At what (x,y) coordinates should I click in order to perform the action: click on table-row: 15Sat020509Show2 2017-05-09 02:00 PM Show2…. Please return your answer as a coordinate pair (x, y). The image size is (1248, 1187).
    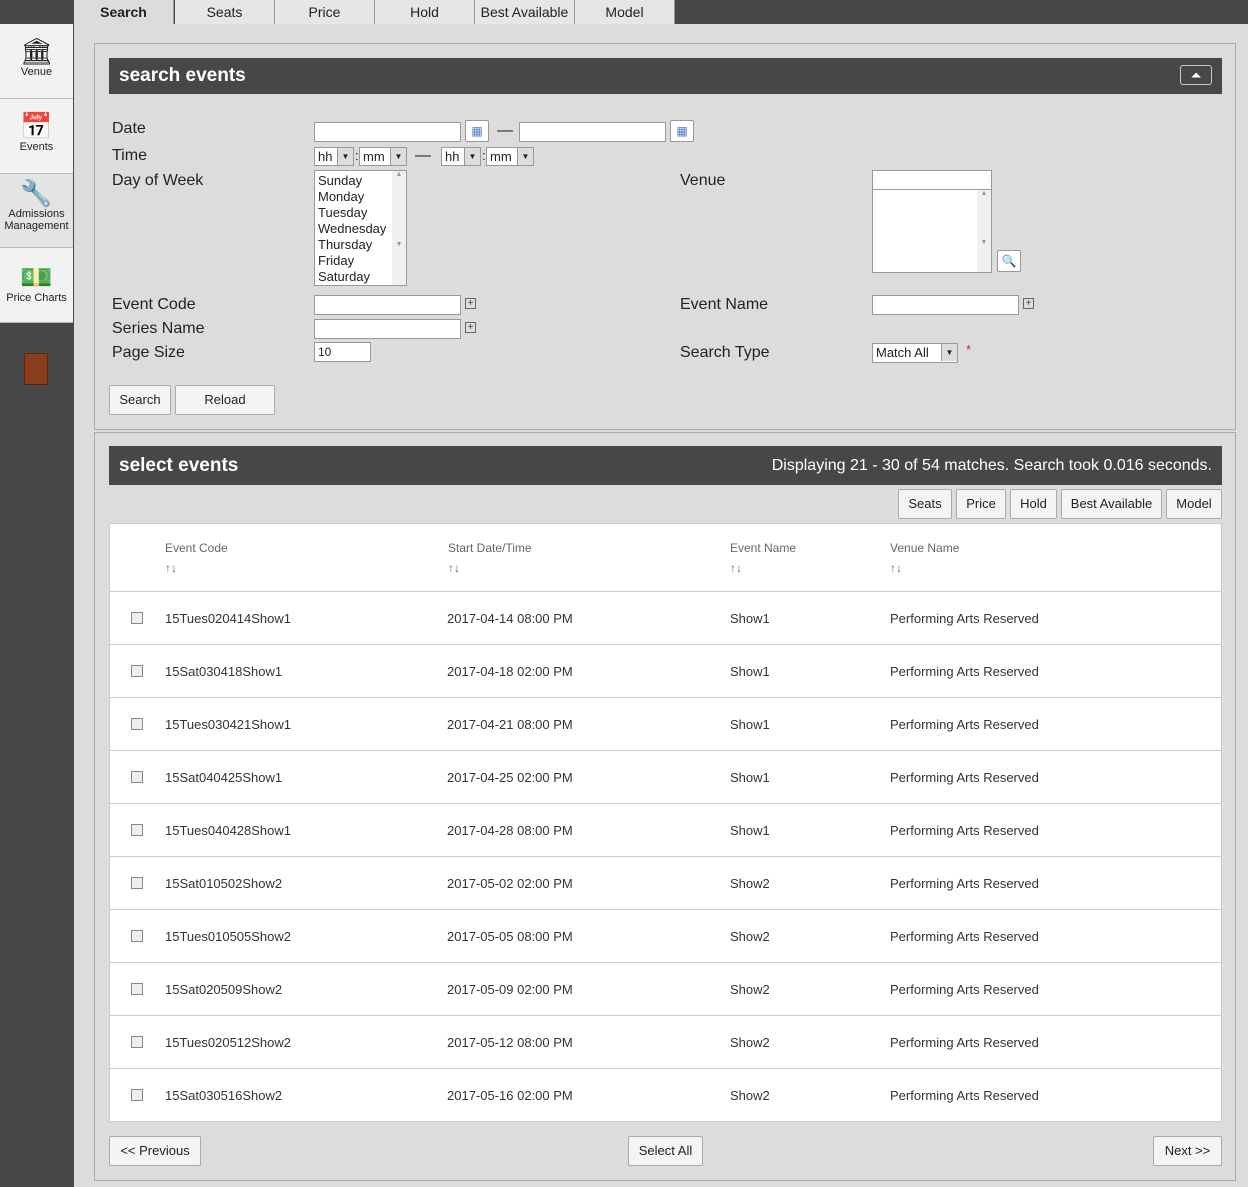
    Looking at the image, I should click on (665, 988).